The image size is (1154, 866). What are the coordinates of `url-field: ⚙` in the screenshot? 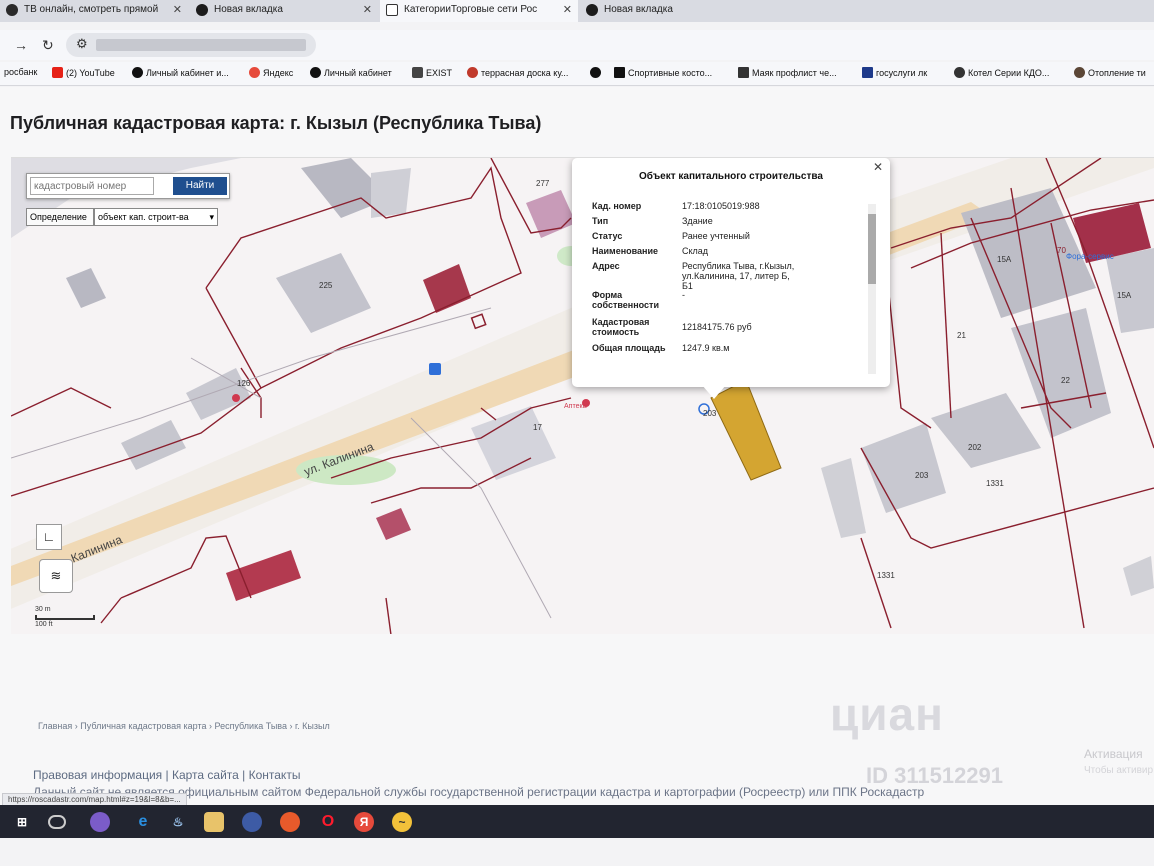 It's located at (191, 45).